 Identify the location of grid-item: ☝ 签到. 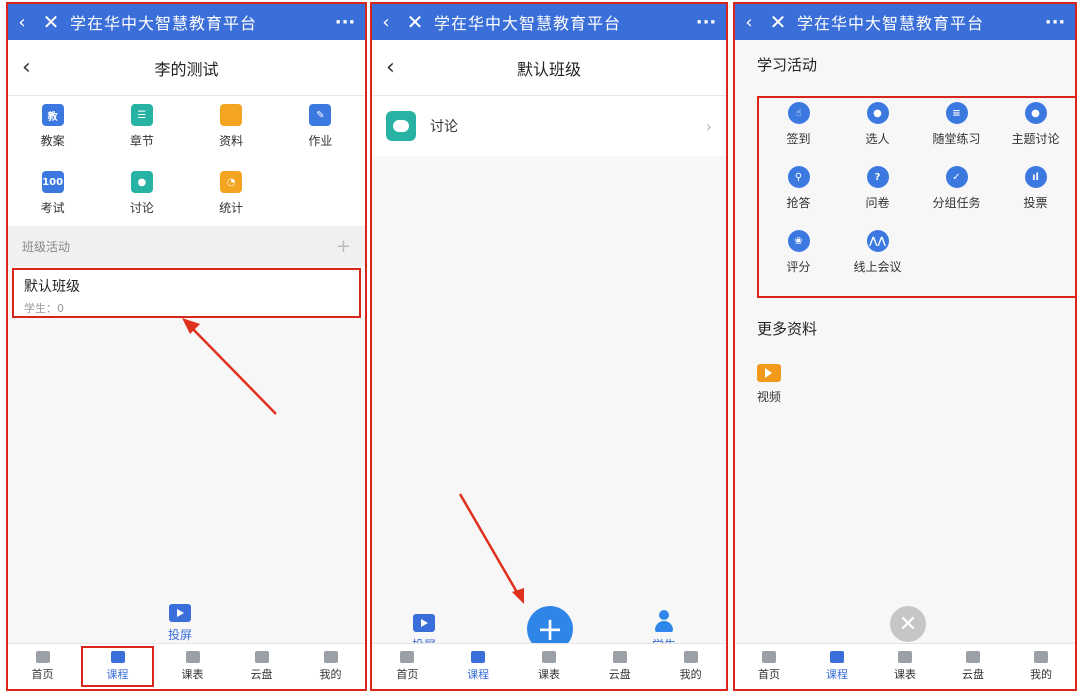
(798, 130).